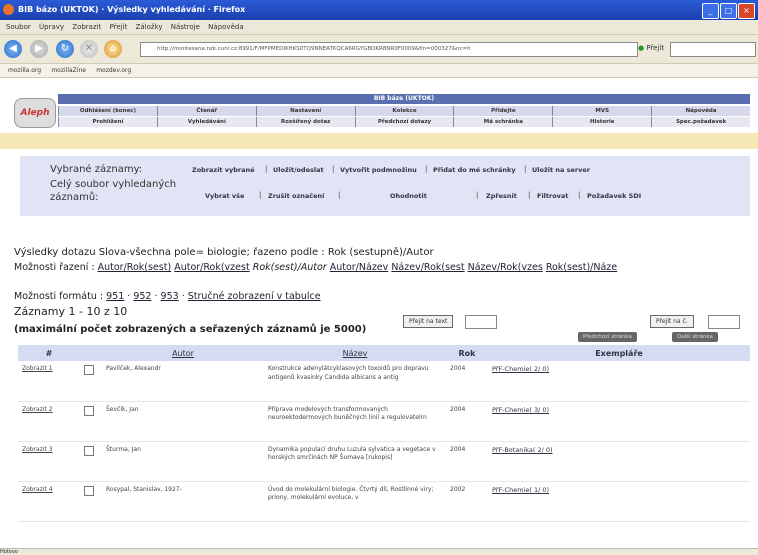  I want to click on show-record-link: Zobrazit 3, so click(37, 449).